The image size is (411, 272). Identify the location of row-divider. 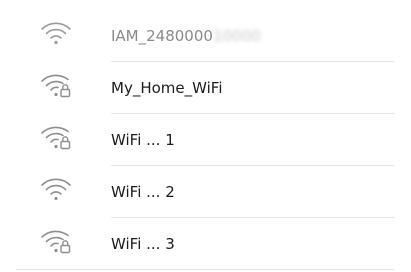
(205, 269).